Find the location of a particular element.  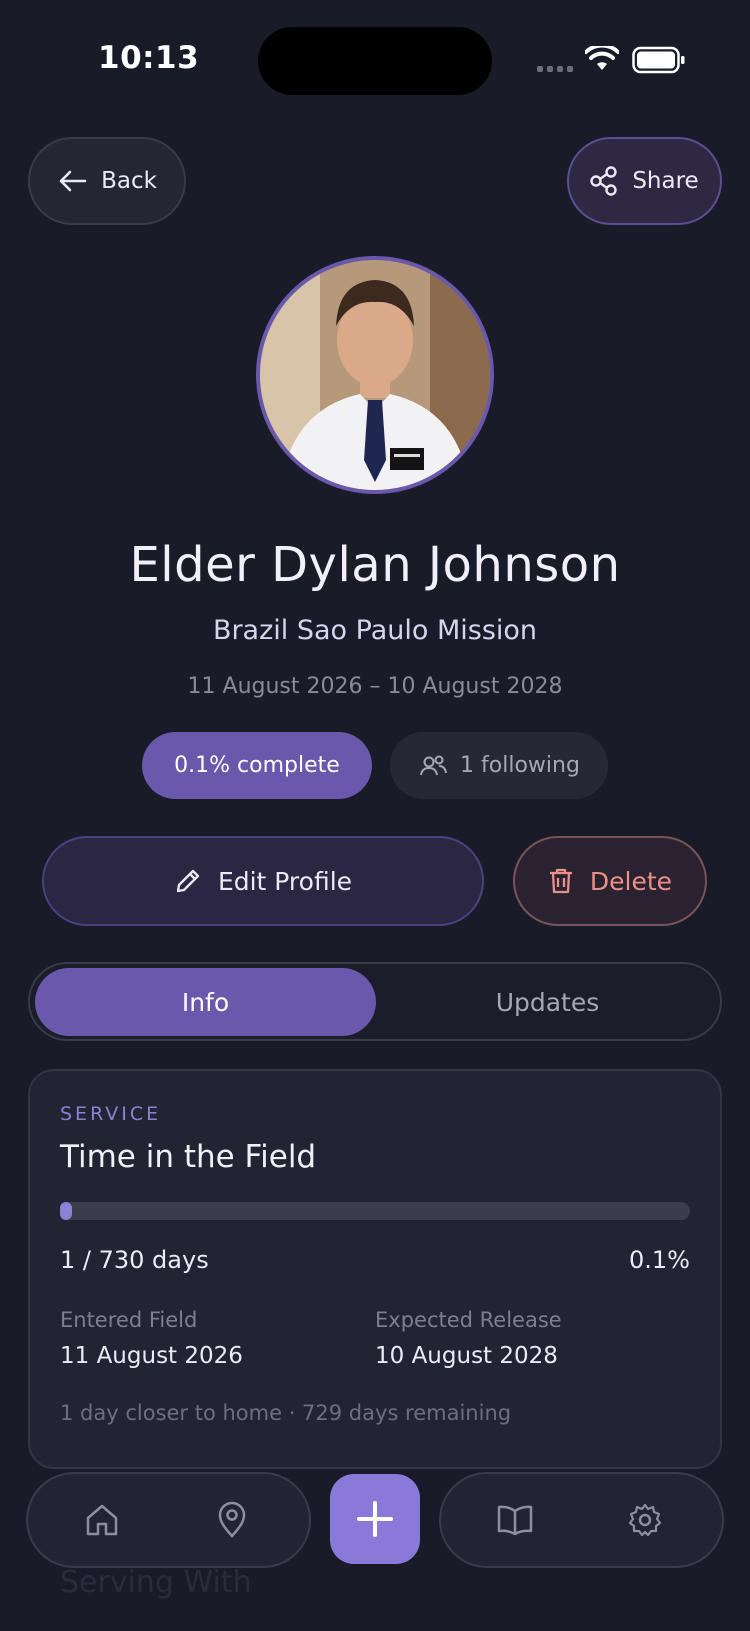

nav-settings is located at coordinates (645, 1520).